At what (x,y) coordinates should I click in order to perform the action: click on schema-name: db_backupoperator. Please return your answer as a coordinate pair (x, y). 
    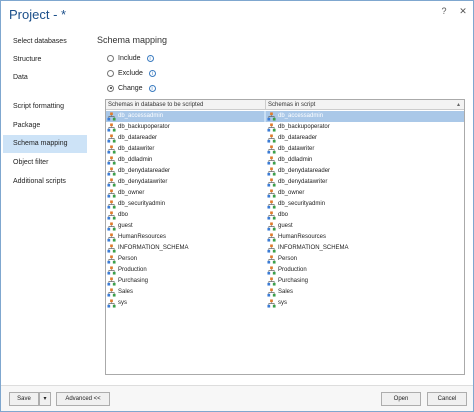
    Looking at the image, I should click on (304, 127).